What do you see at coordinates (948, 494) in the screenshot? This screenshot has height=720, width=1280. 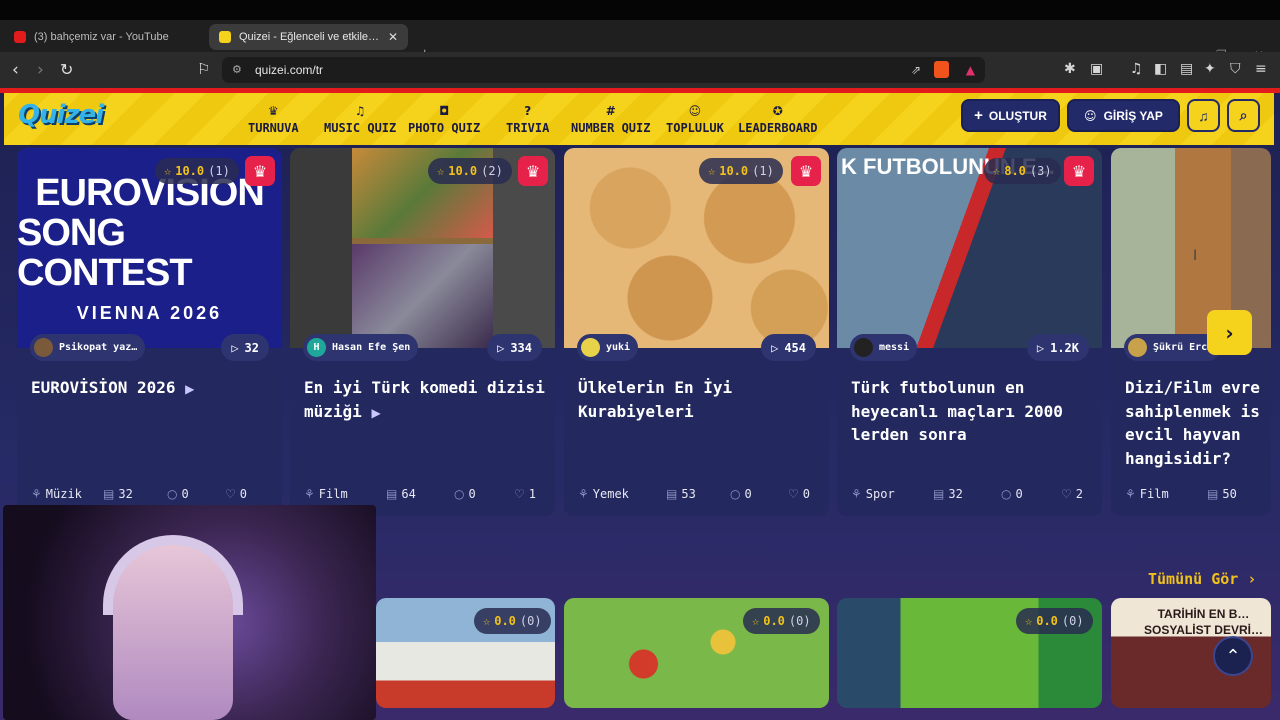 I see `question-count: ▤ 32` at bounding box center [948, 494].